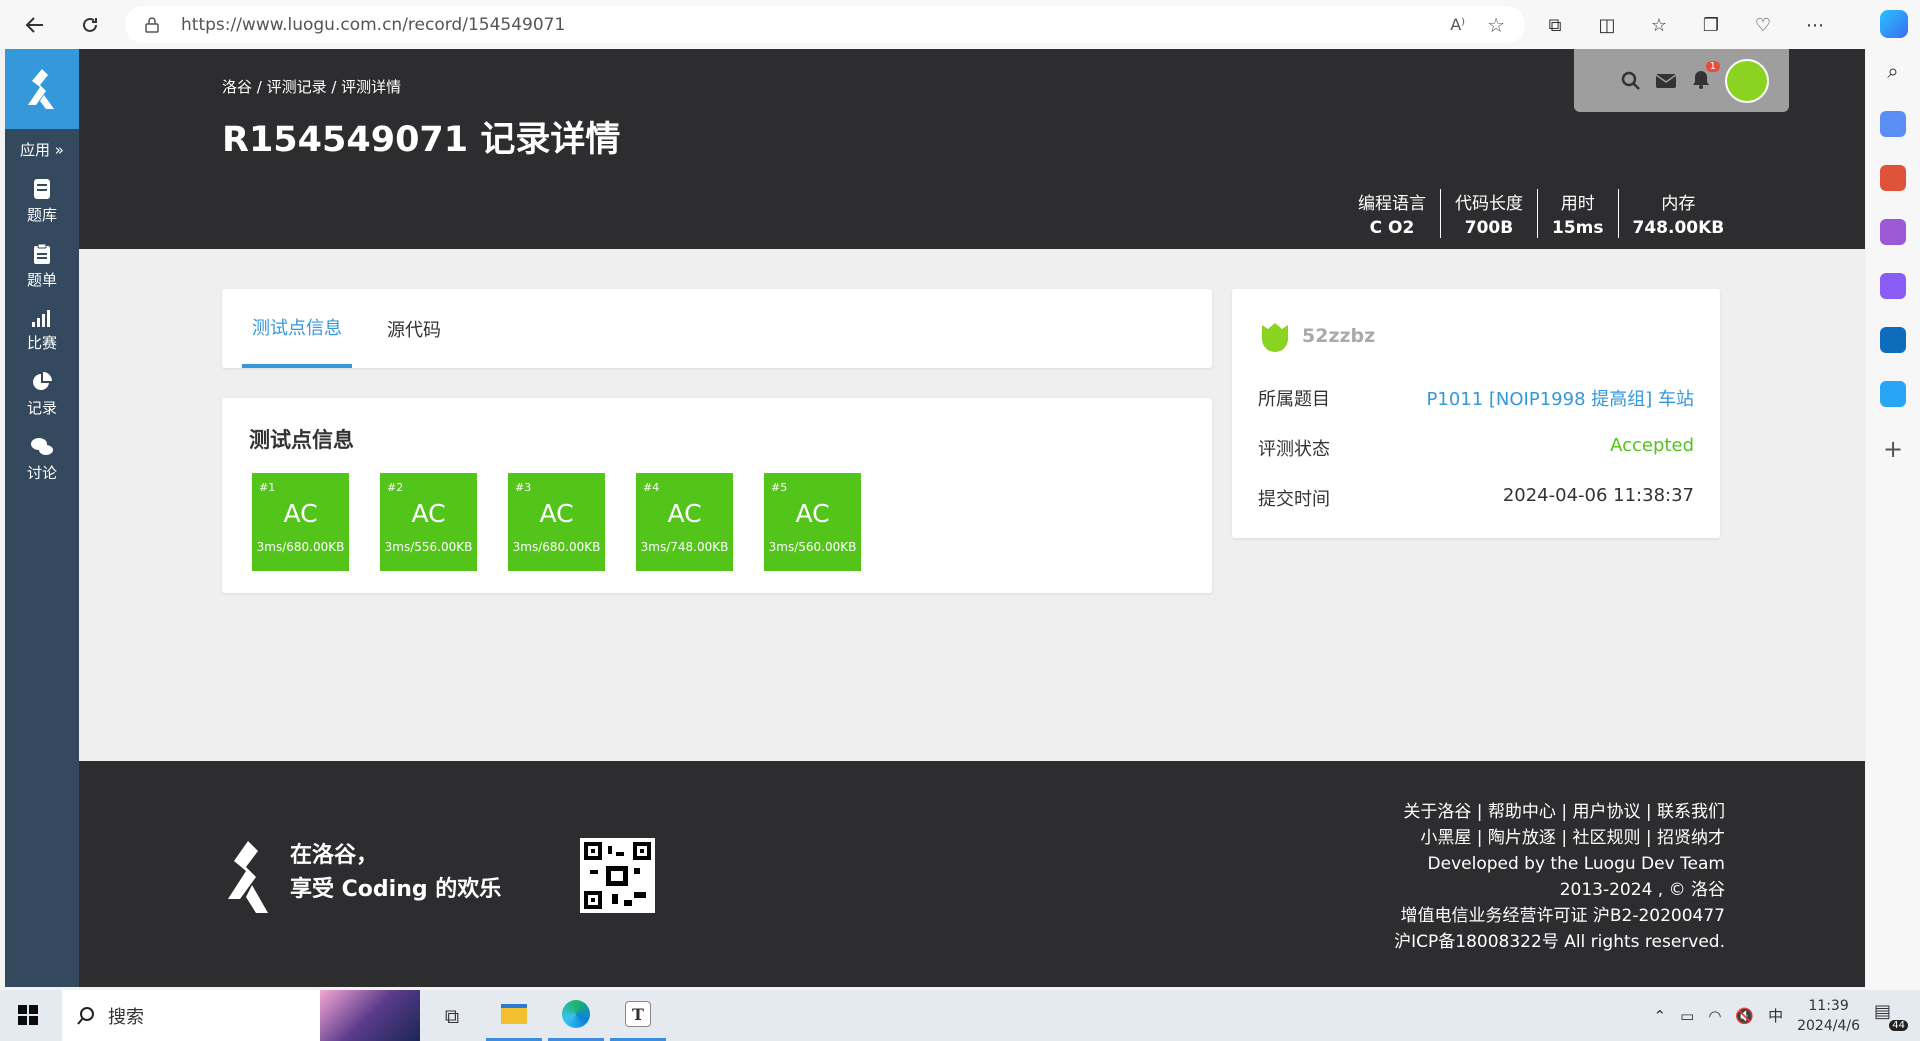 The height and width of the screenshot is (1041, 1920). What do you see at coordinates (1559, 838) in the screenshot?
I see `footer-links-row: 小黑屋 | 陶片放逐 | 社区规则 | 招贤纳才` at bounding box center [1559, 838].